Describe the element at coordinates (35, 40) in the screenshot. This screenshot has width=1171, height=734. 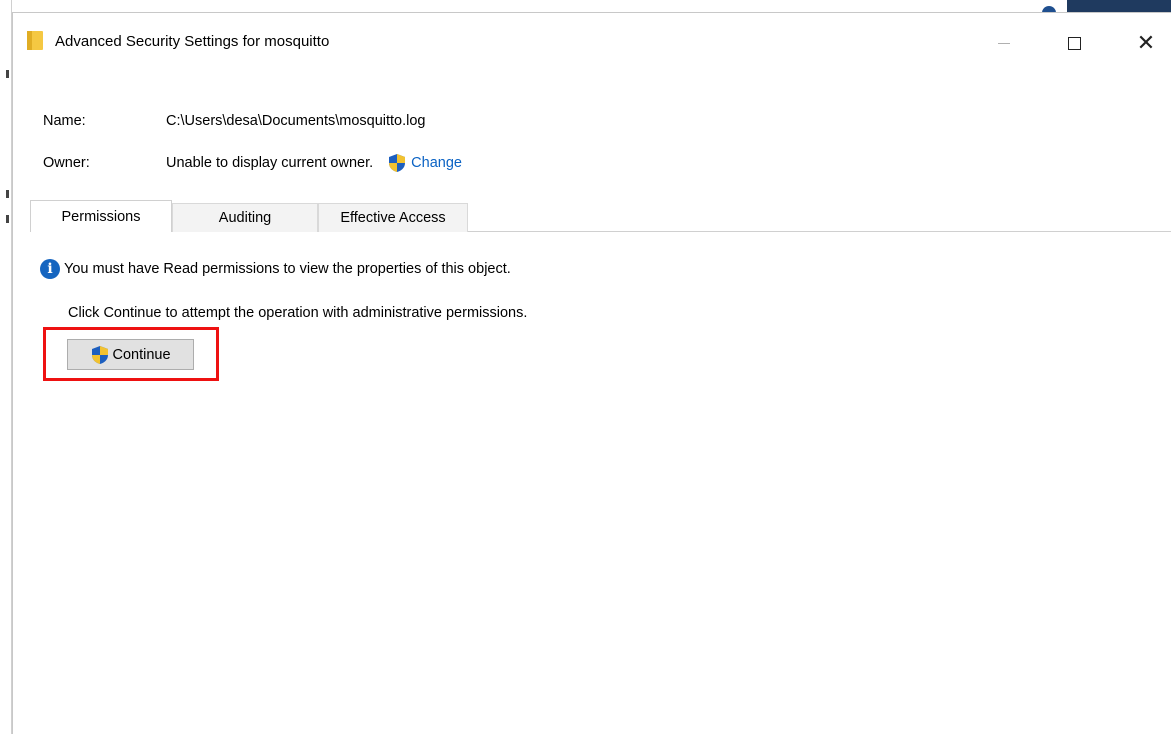
I see `folder-icon` at that location.